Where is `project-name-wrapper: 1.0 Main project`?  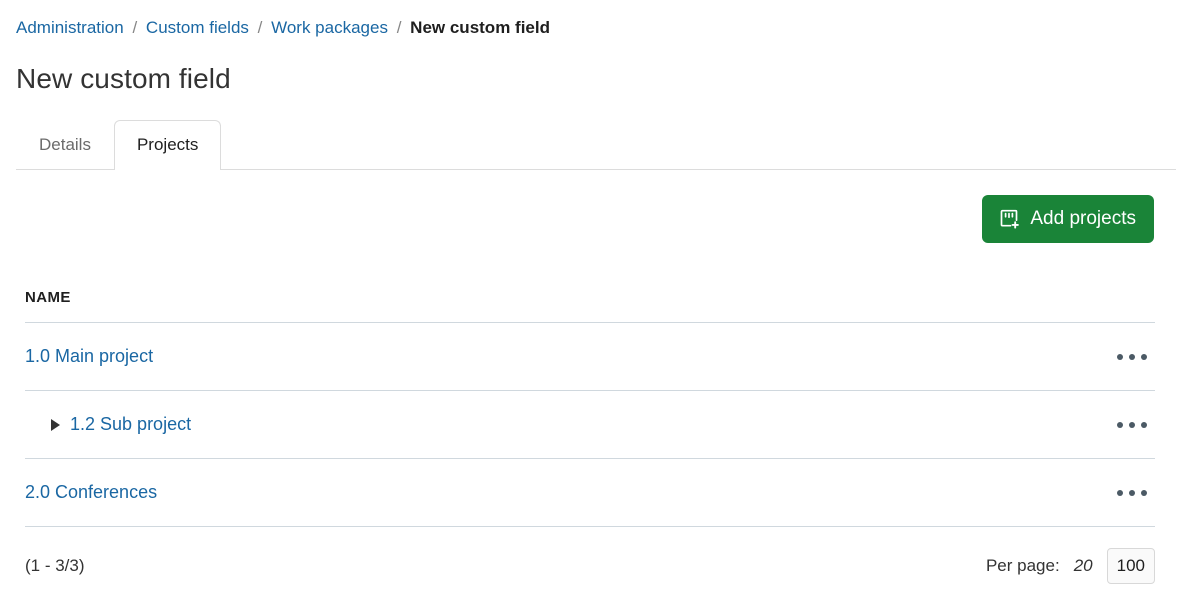
project-name-wrapper: 1.0 Main project is located at coordinates (307, 356).